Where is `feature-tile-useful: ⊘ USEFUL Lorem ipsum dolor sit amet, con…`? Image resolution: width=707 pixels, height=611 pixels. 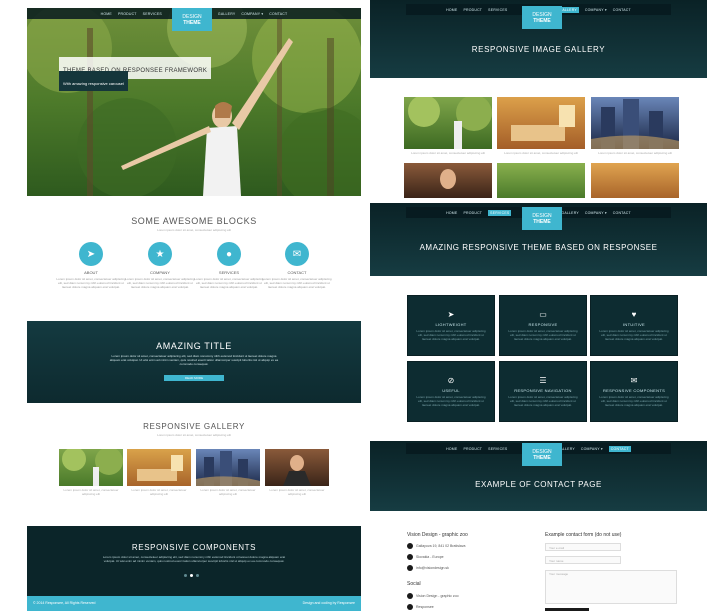 feature-tile-useful: ⊘ USEFUL Lorem ipsum dolor sit amet, con… is located at coordinates (451, 391).